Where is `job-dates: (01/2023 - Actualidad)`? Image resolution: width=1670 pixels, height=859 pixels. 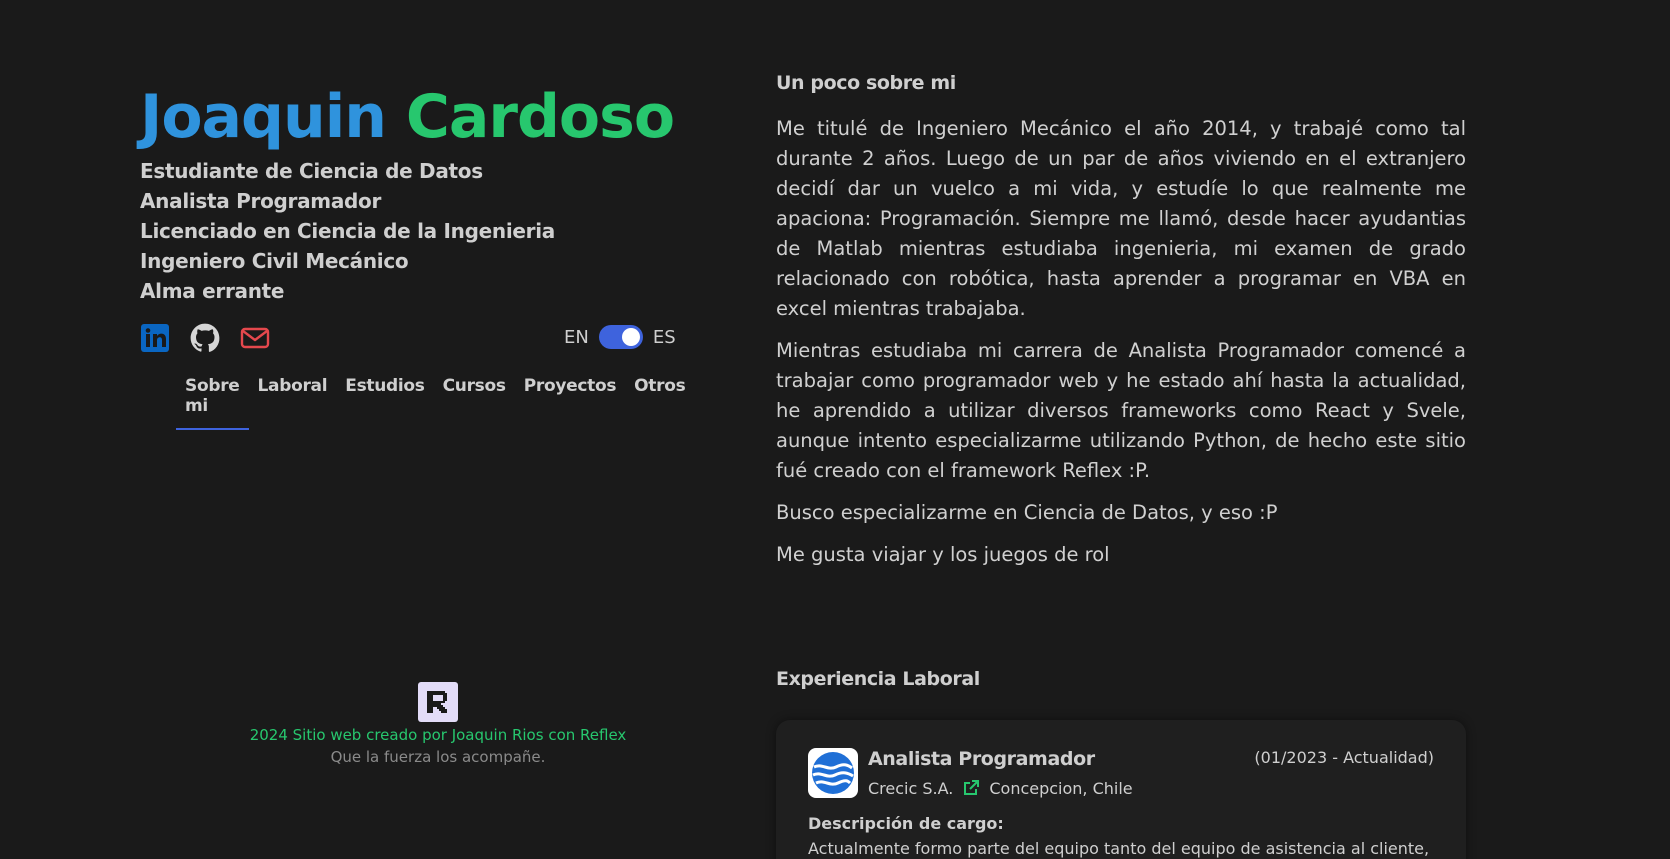 job-dates: (01/2023 - Actualidad) is located at coordinates (1344, 757).